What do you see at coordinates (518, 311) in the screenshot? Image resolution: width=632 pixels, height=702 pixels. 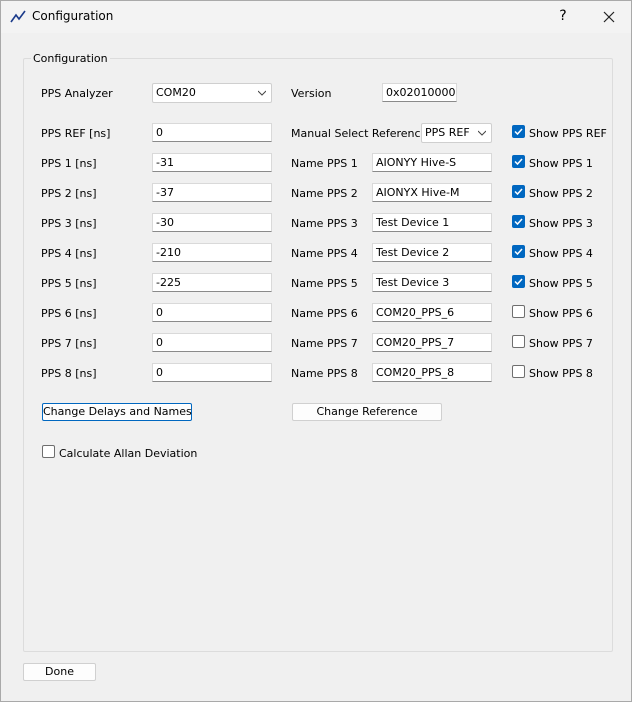 I see `show-pps-6-checkbox` at bounding box center [518, 311].